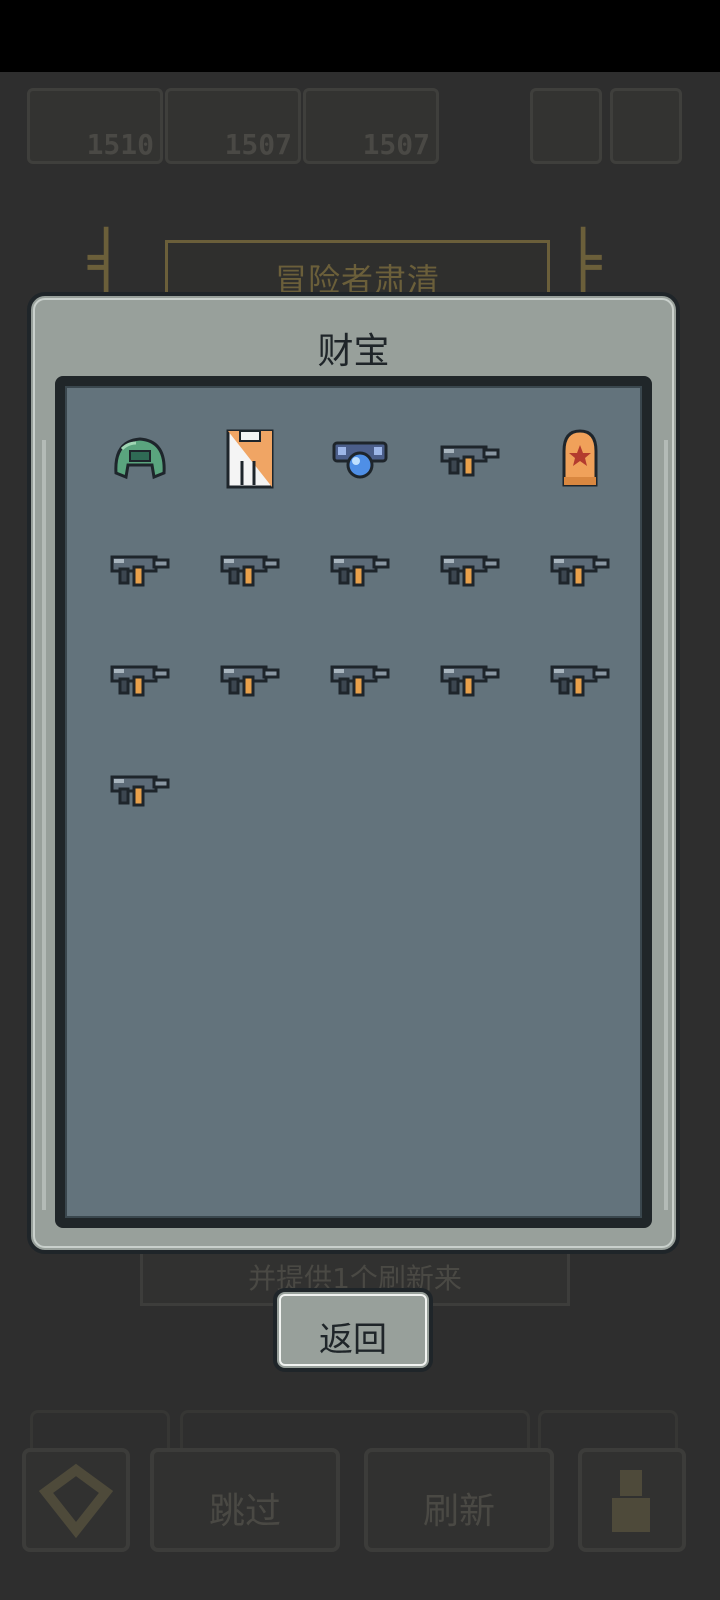 The height and width of the screenshot is (1600, 720). What do you see at coordinates (233, 126) in the screenshot?
I see `resource-box-2: 1507` at bounding box center [233, 126].